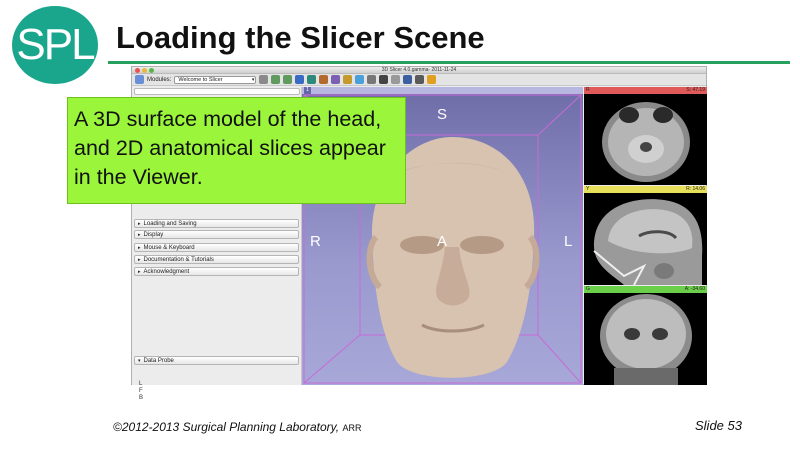 The height and width of the screenshot is (450, 800). Describe the element at coordinates (141, 391) in the screenshot. I see `data-probe-coordinates: L F B` at that location.